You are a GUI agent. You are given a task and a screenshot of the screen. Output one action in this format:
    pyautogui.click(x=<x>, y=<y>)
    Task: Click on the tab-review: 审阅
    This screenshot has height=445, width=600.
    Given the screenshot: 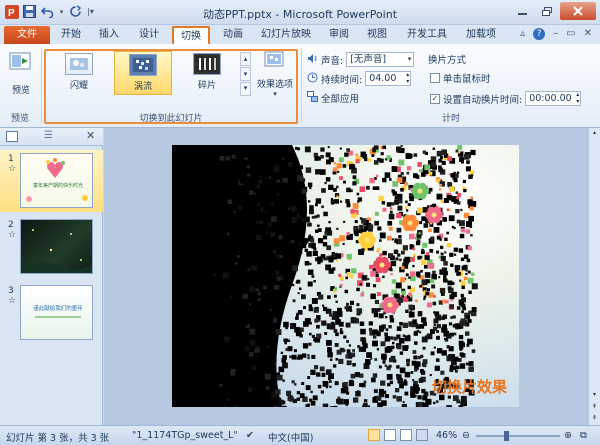 What is the action you would take?
    pyautogui.click(x=339, y=35)
    